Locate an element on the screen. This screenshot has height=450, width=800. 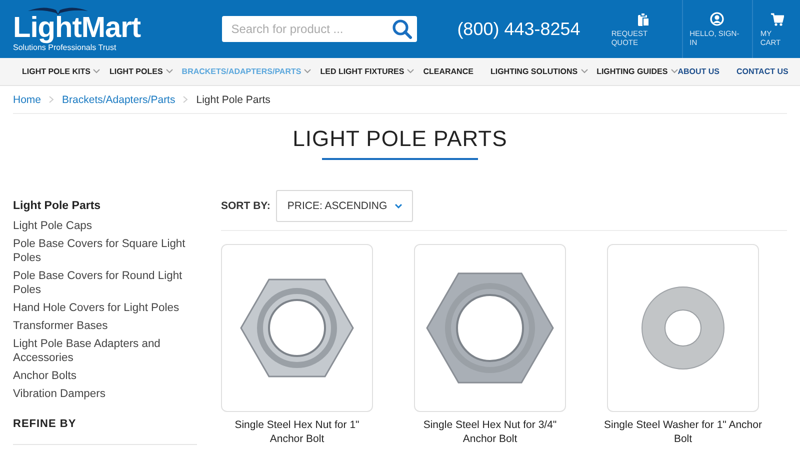
sidebar-heading: Light Pole Parts is located at coordinates (57, 206).